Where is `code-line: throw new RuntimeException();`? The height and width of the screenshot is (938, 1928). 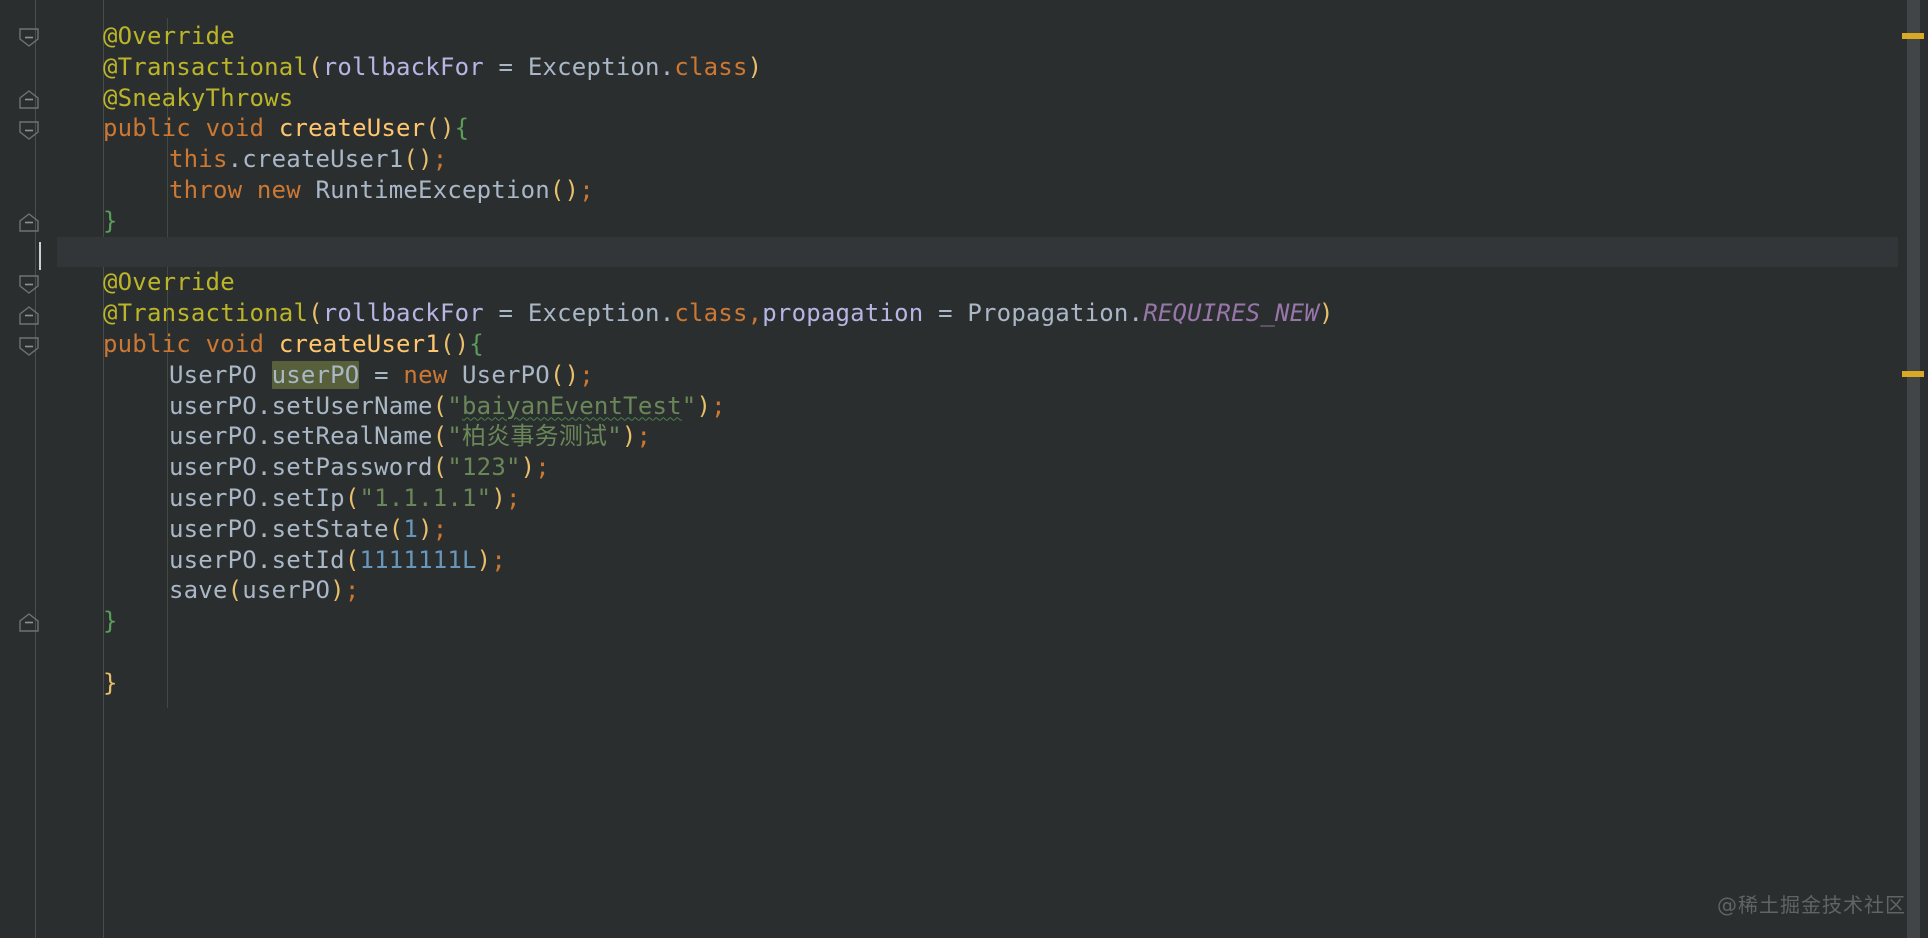 code-line: throw new RuntimeException(); is located at coordinates (992, 190).